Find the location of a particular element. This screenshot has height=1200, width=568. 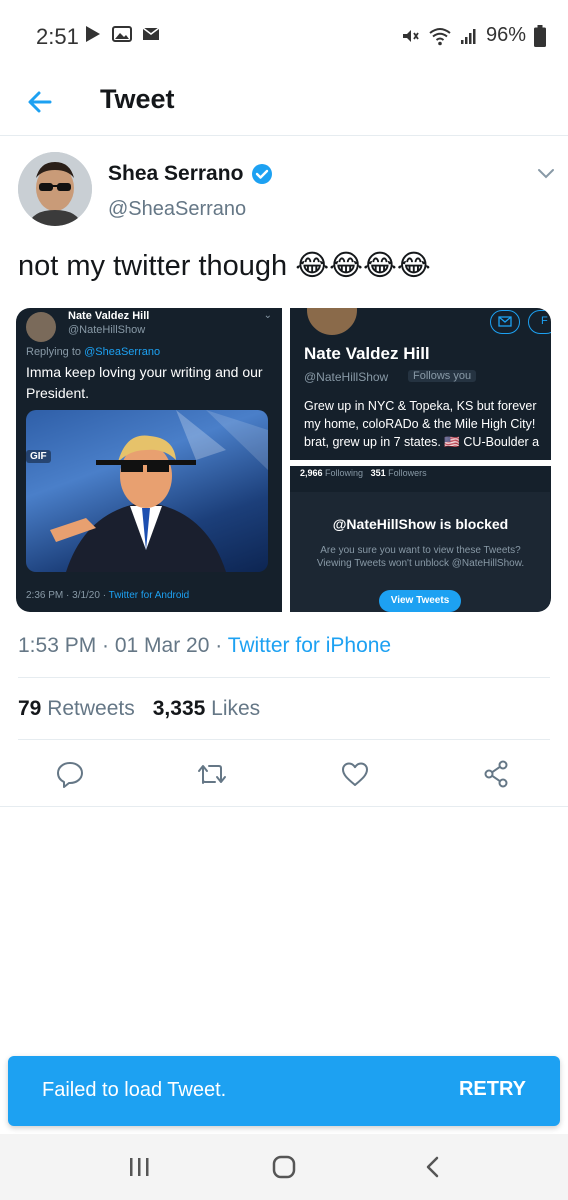

home-icon is located at coordinates (284, 1167).